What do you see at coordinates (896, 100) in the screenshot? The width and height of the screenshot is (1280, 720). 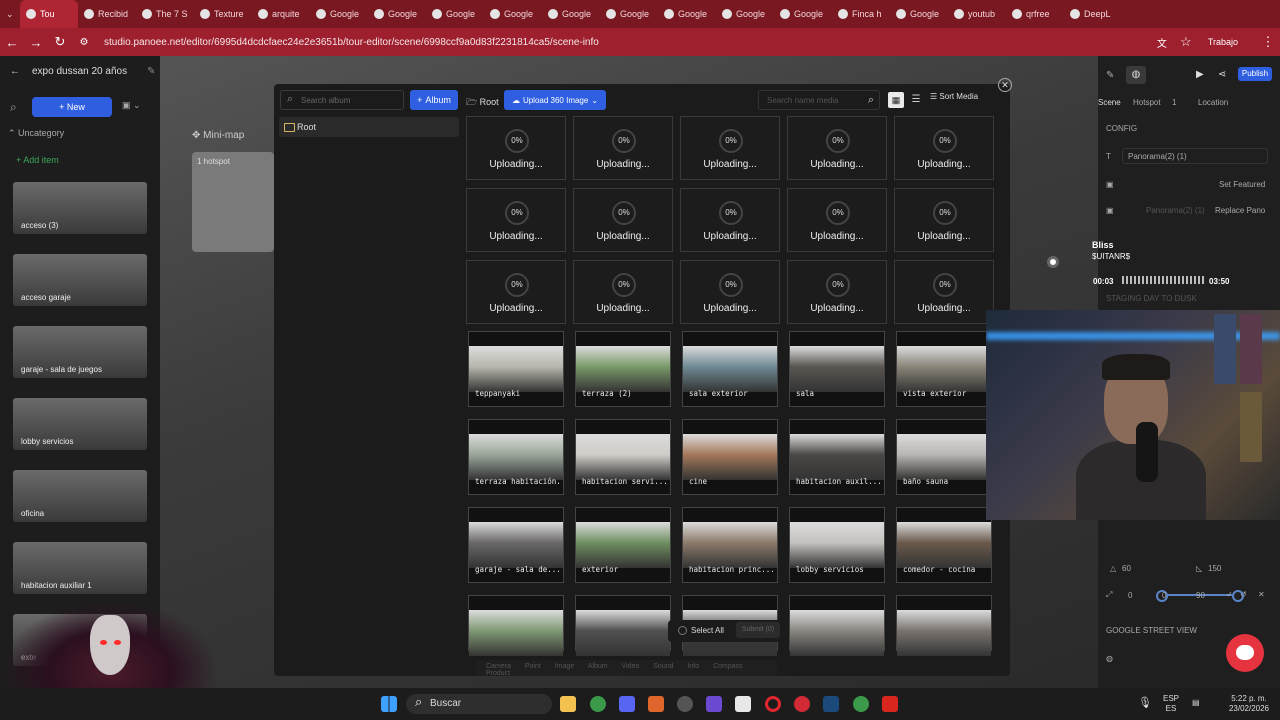 I see `grid-view-button: ▦` at bounding box center [896, 100].